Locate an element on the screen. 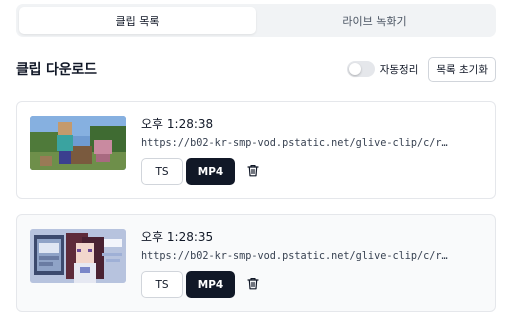 The height and width of the screenshot is (320, 512). tab-bar: 클립 목록 라이브 녹화기 is located at coordinates (256, 20).